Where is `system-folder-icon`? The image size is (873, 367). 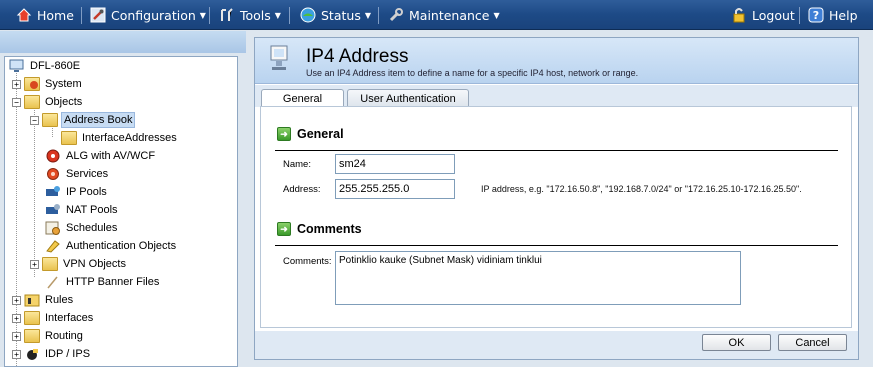
system-folder-icon is located at coordinates (32, 84).